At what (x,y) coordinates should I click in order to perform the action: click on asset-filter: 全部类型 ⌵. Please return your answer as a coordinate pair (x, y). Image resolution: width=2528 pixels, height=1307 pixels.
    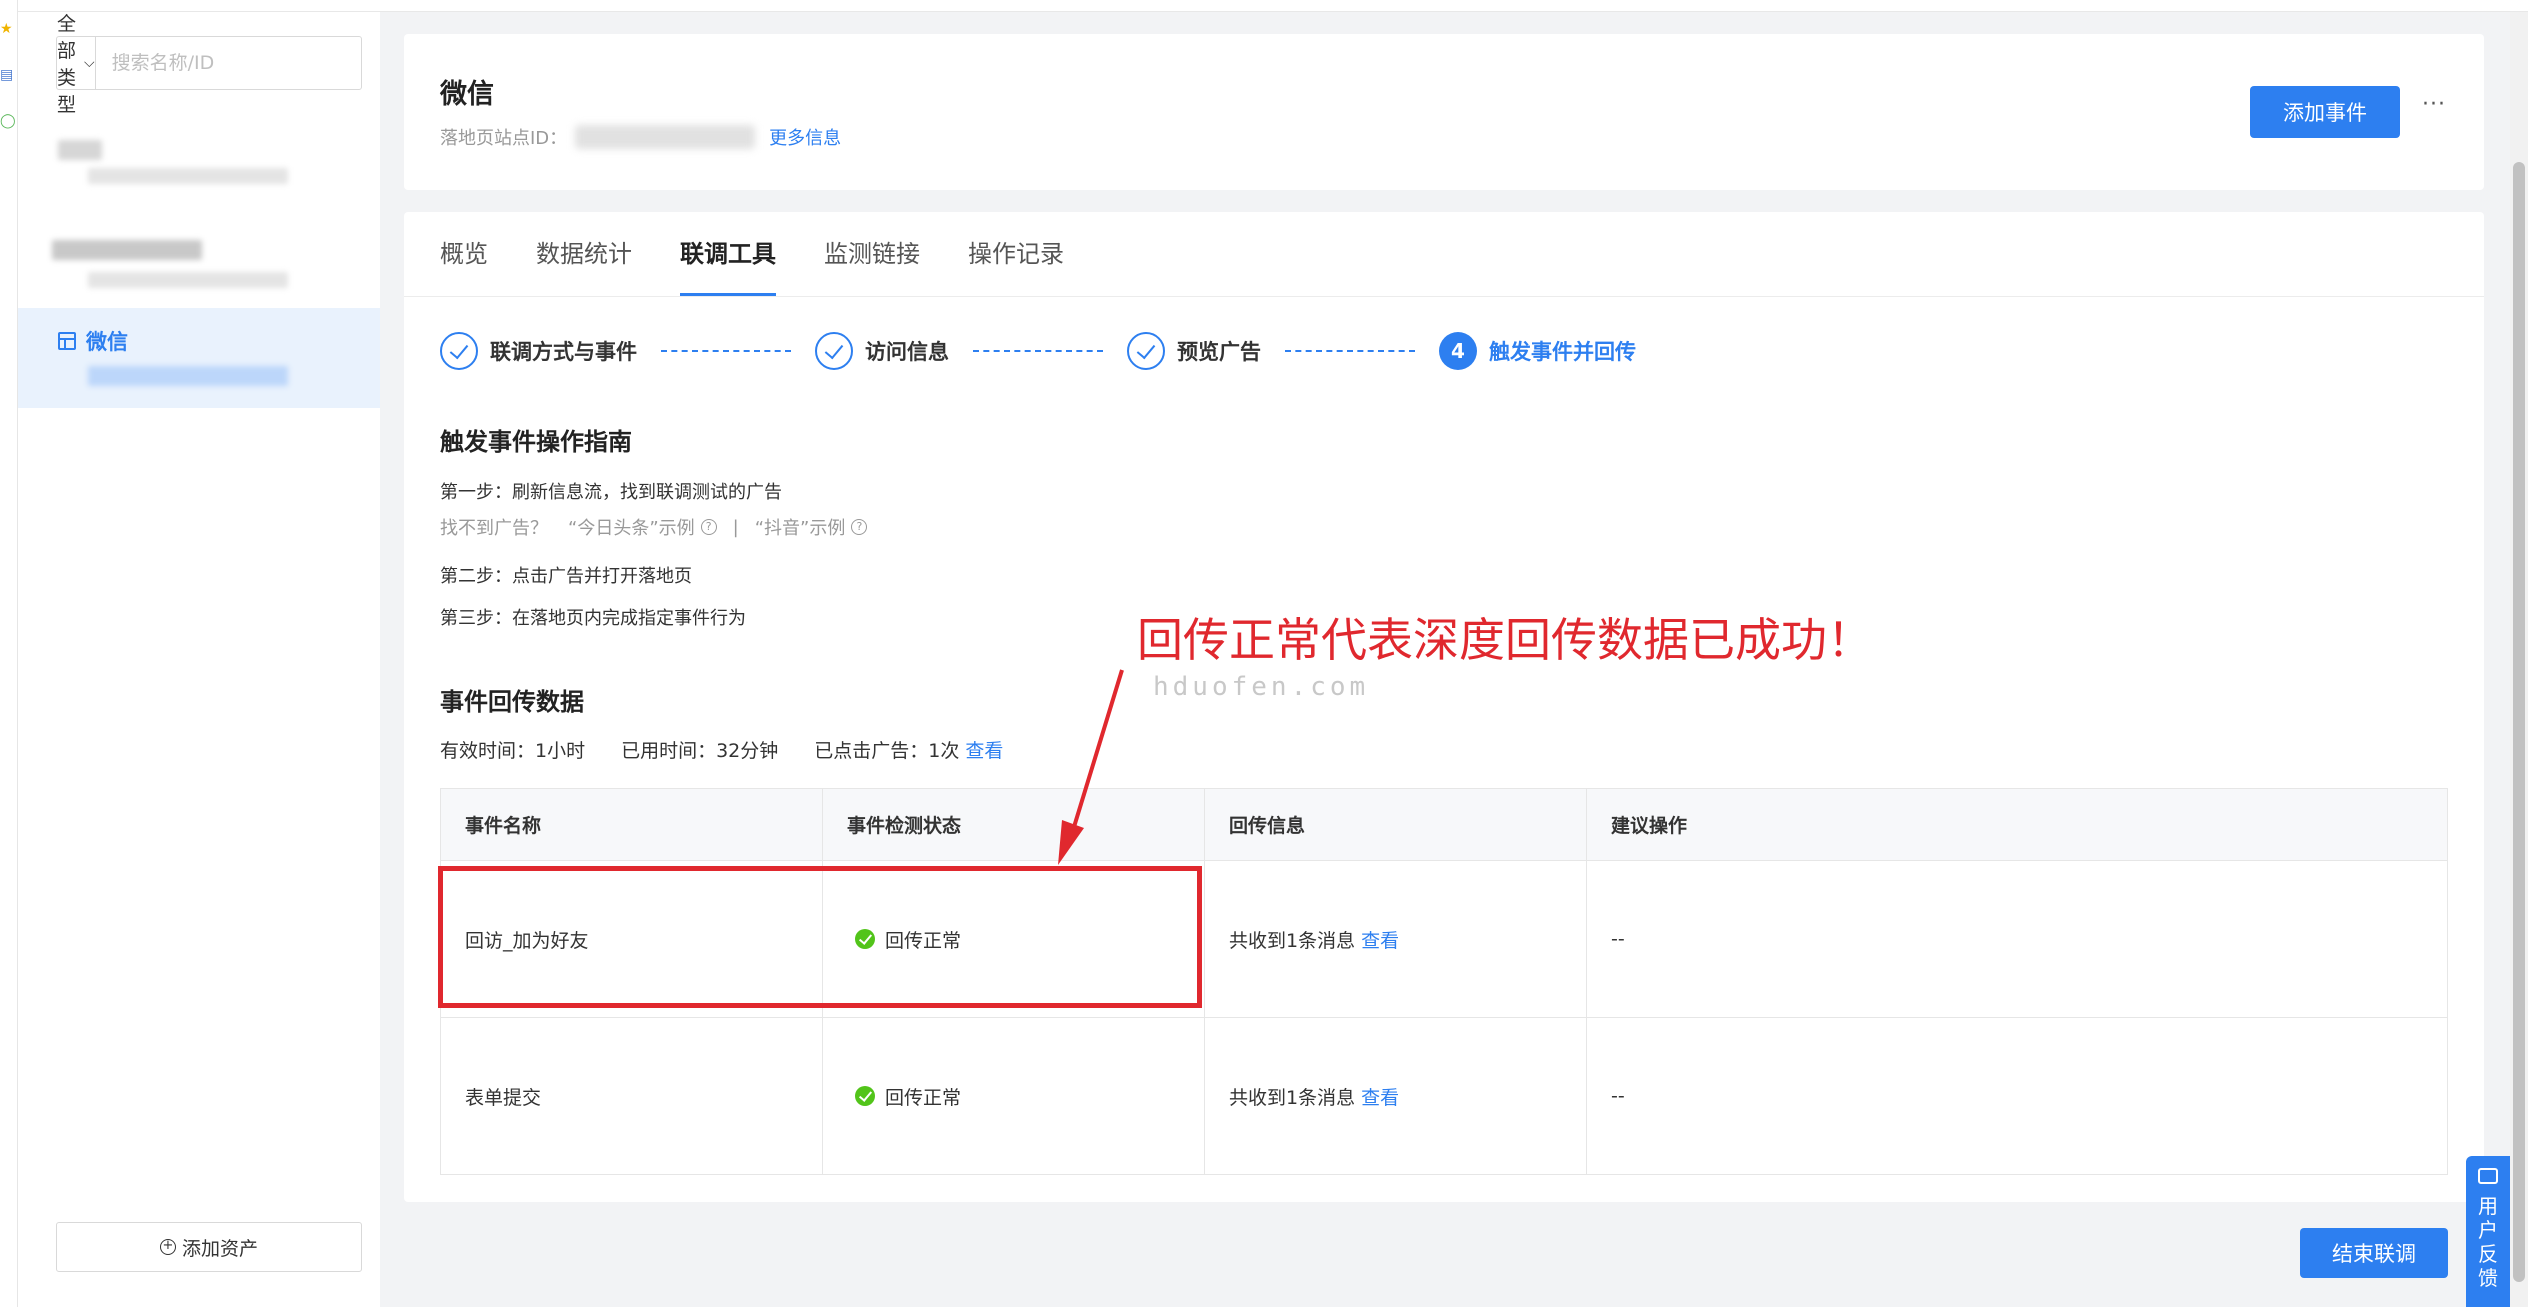
    Looking at the image, I should click on (213, 64).